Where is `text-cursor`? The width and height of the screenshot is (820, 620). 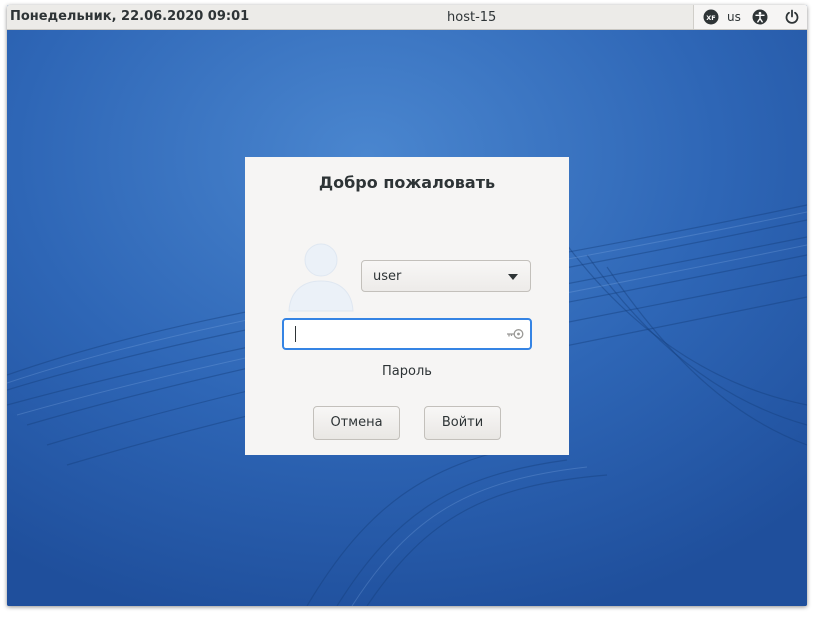
text-cursor is located at coordinates (295, 334).